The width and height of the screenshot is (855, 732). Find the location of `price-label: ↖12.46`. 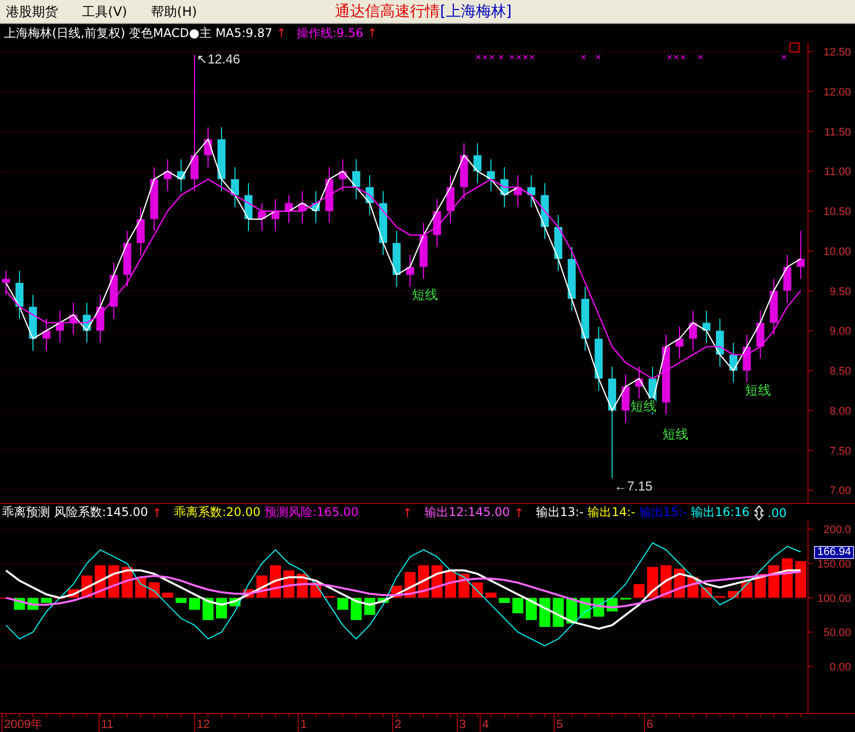

price-label: ↖12.46 is located at coordinates (218, 59).